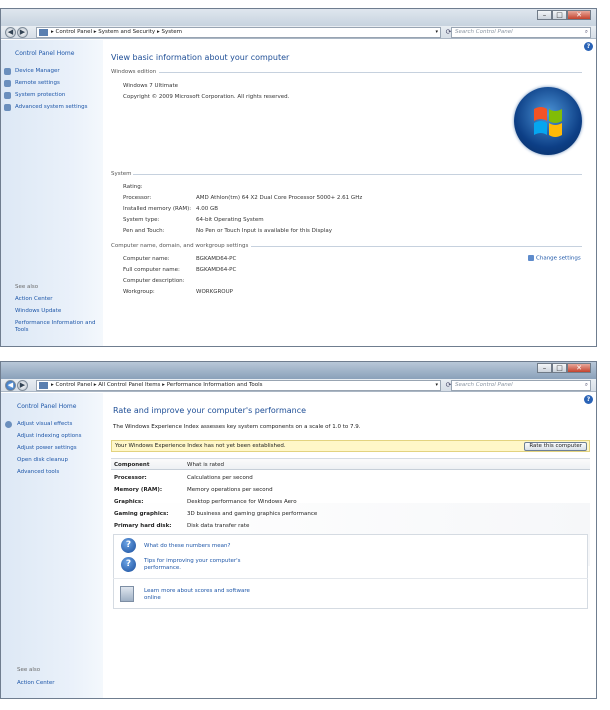  What do you see at coordinates (192, 561) in the screenshot?
I see `tips-improving-link: Tips for improving your computer's` at bounding box center [192, 561].